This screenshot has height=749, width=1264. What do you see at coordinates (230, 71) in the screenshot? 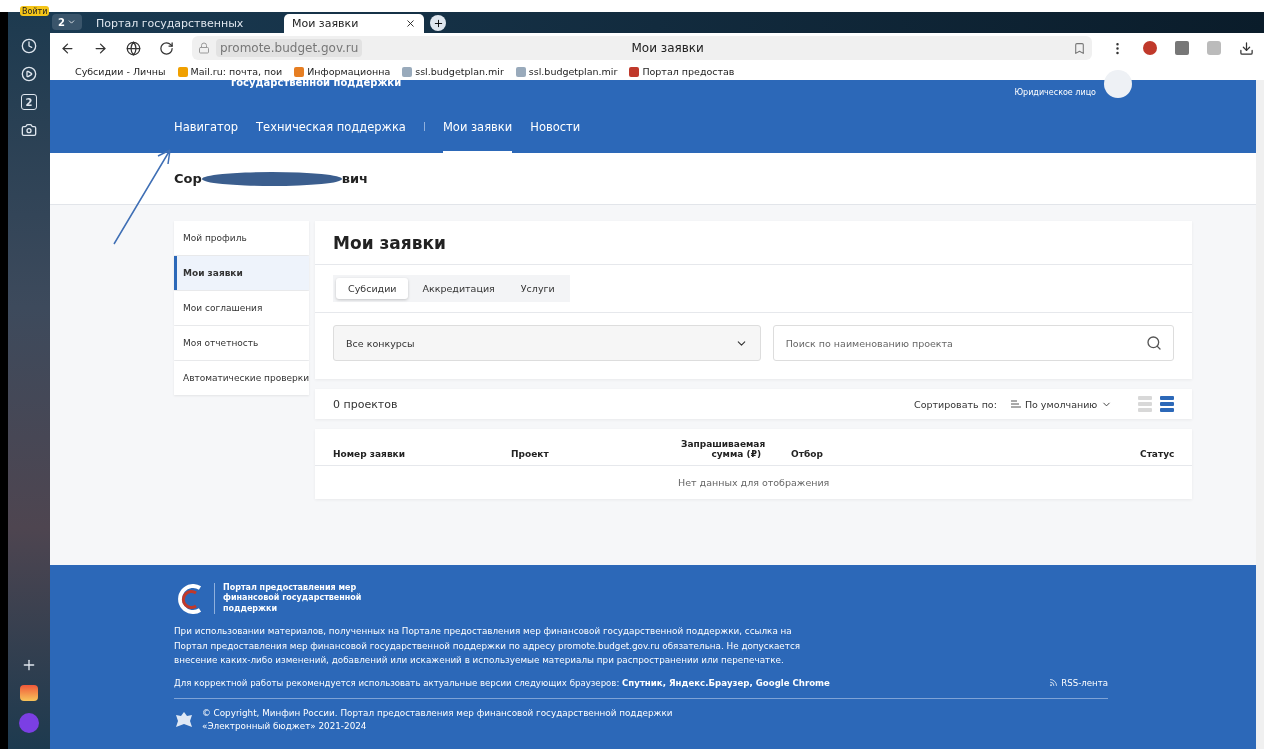
I see `bookmark-link: Mail.ru: почта, пои` at bounding box center [230, 71].